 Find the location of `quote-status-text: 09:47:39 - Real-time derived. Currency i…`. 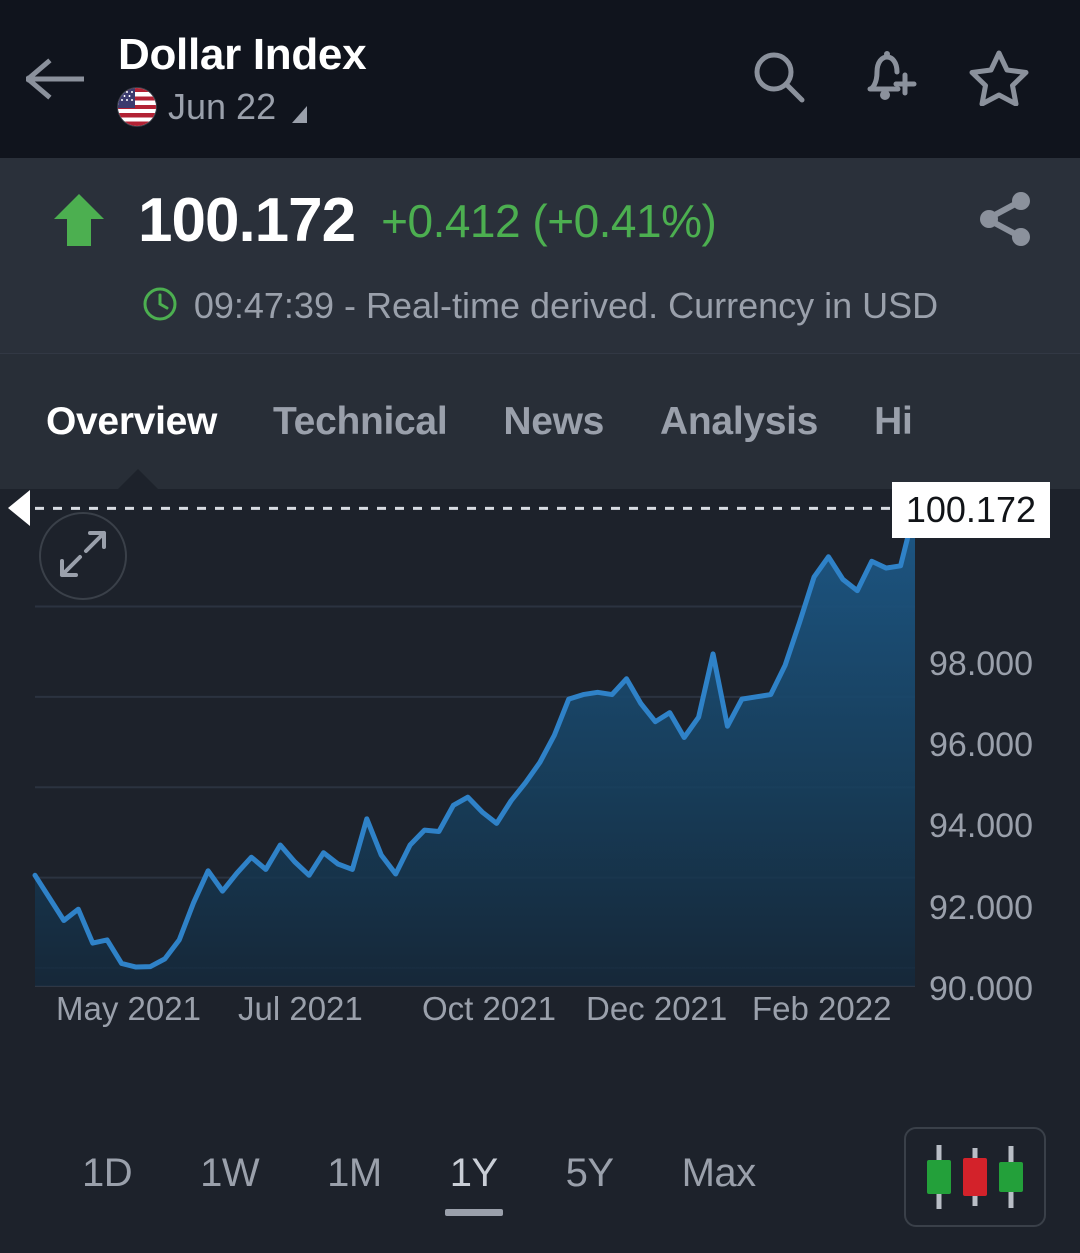

quote-status-text: 09:47:39 - Real-time derived. Currency i… is located at coordinates (566, 305).